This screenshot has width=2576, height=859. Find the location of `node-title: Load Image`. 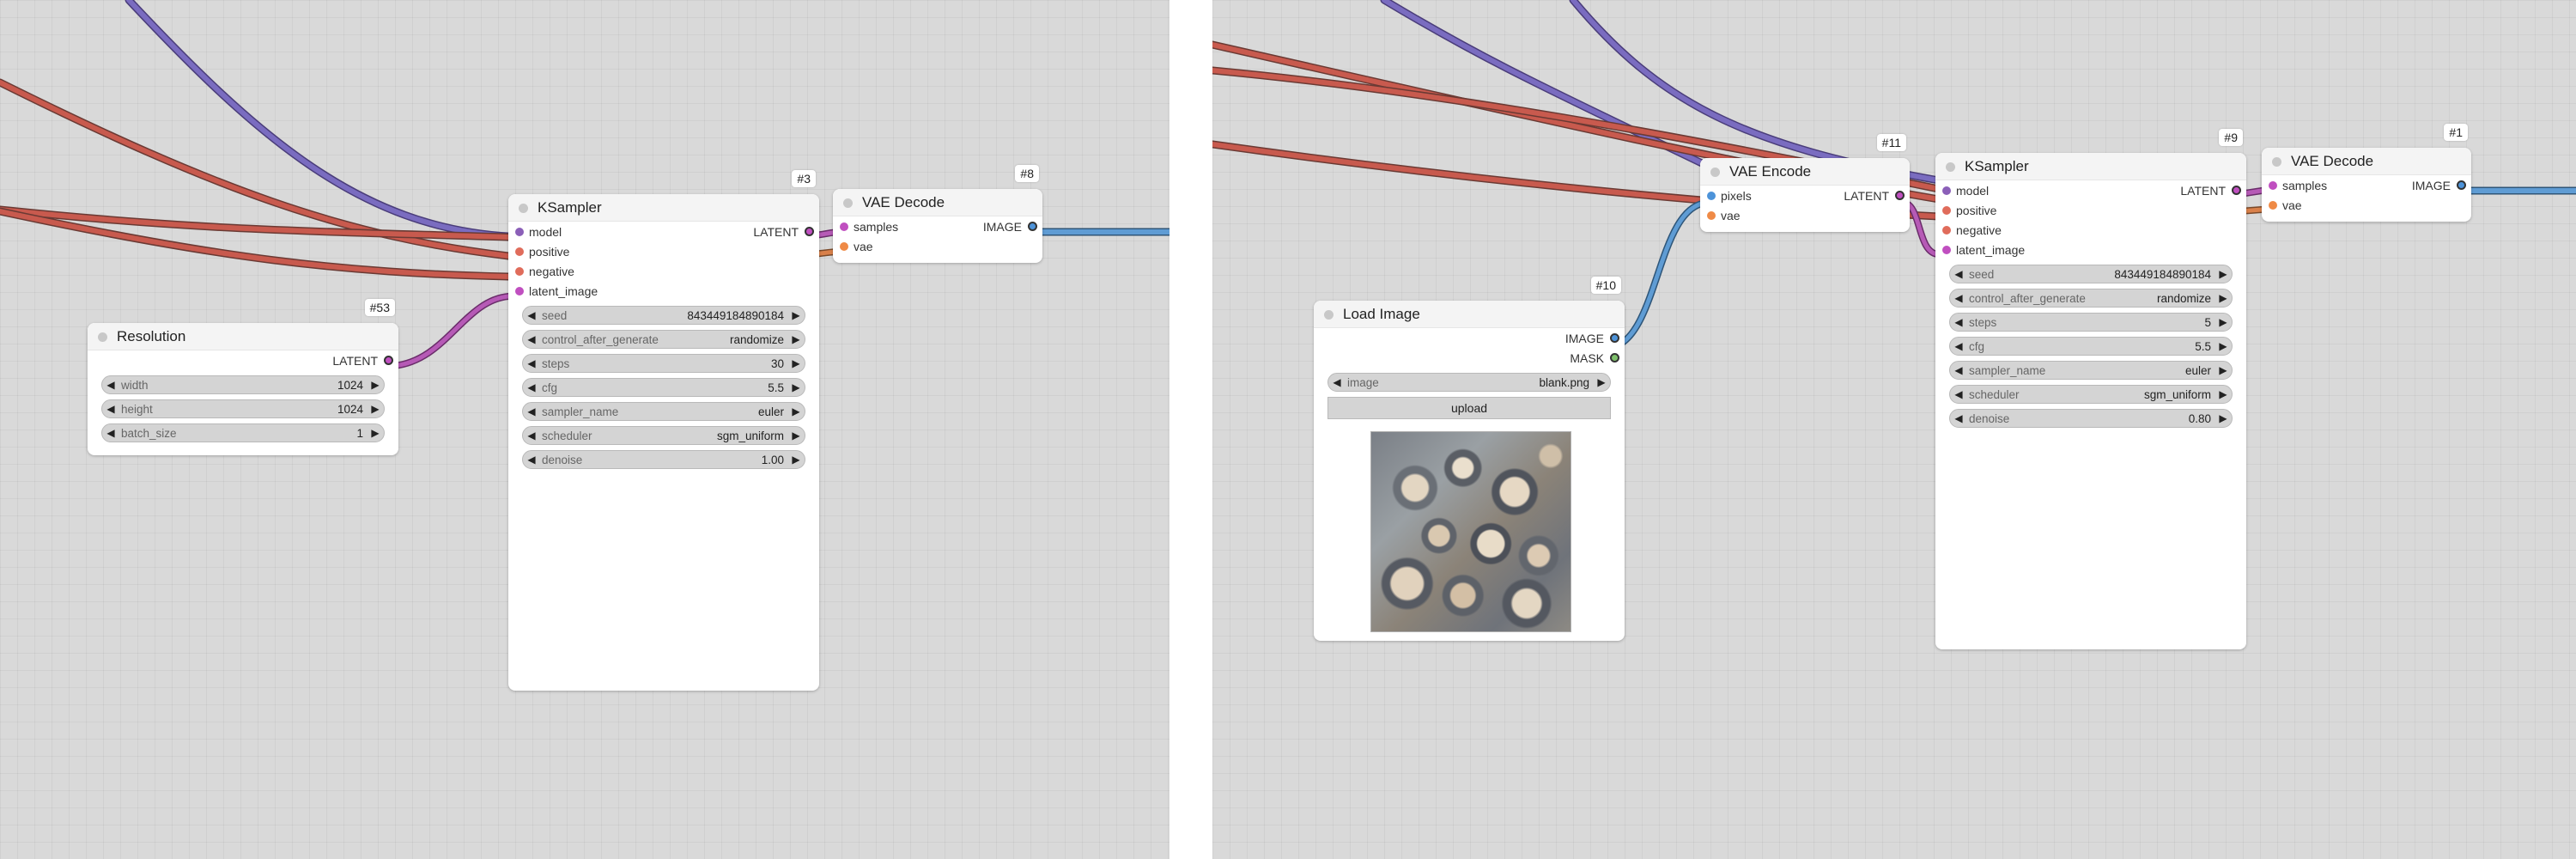

node-title: Load Image is located at coordinates (1470, 314).